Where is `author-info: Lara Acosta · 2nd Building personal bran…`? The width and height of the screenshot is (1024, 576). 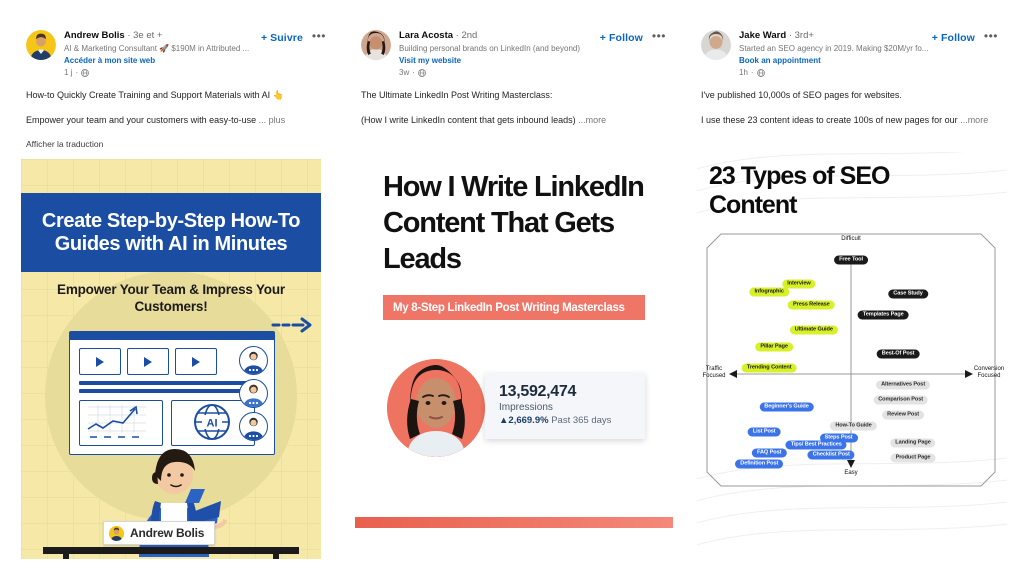
author-info: Lara Acosta · 2nd Building personal bran… is located at coordinates (499, 54).